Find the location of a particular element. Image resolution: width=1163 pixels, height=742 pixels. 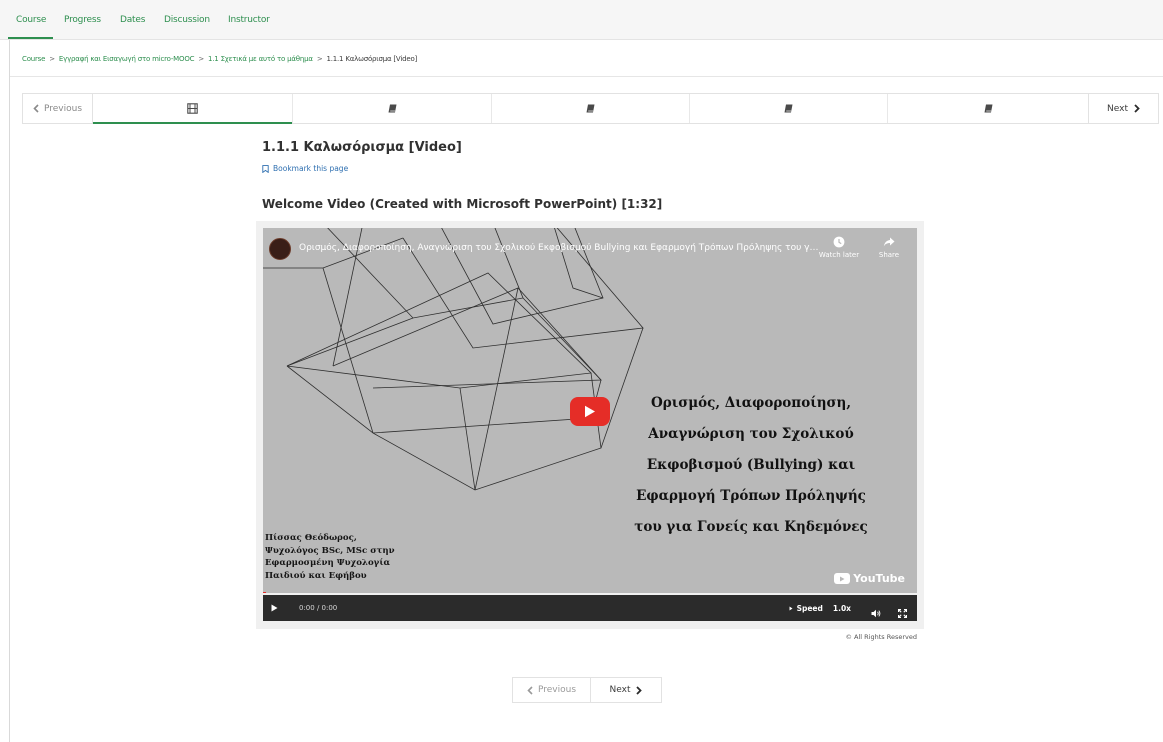

sequence-nav: Previous Next is located at coordinates (590, 108).